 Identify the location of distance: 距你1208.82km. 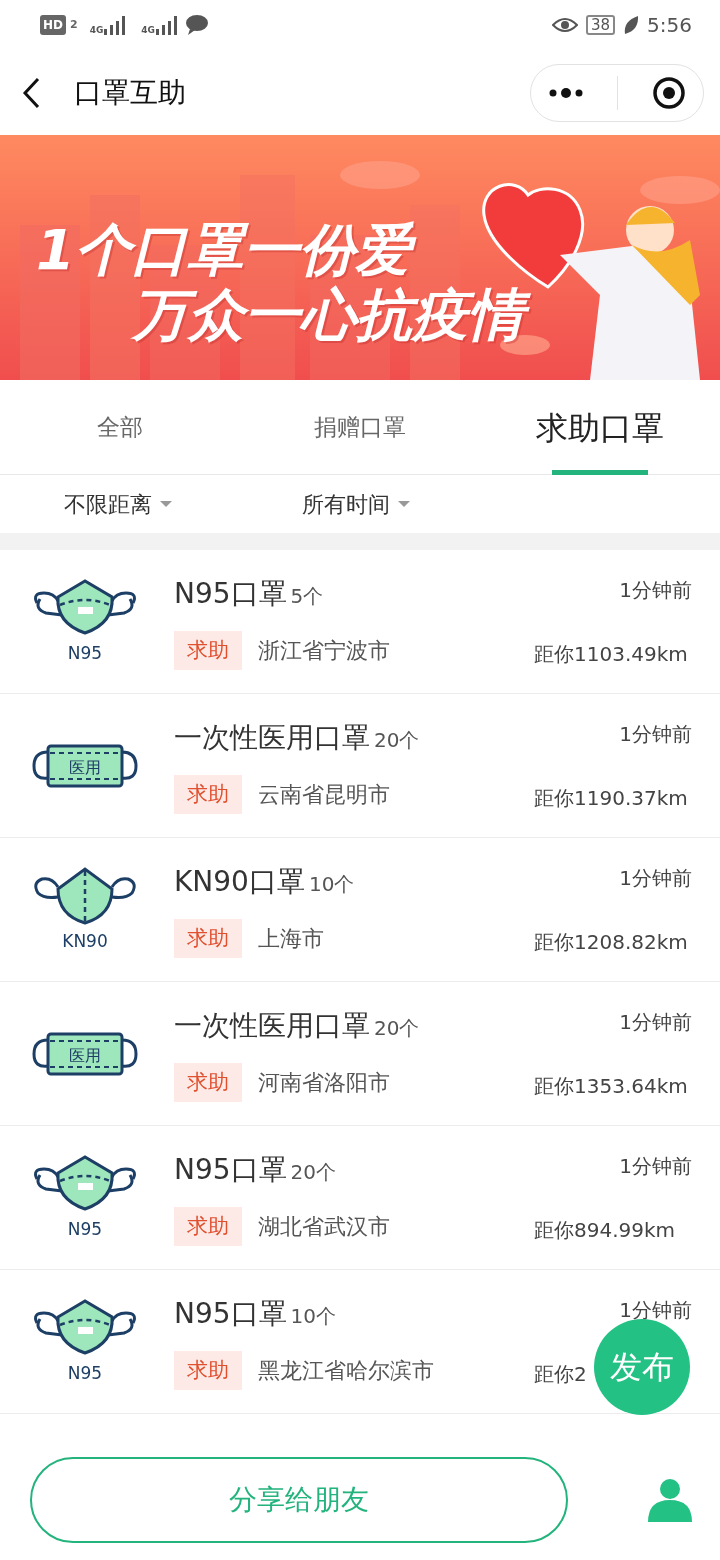
(611, 942).